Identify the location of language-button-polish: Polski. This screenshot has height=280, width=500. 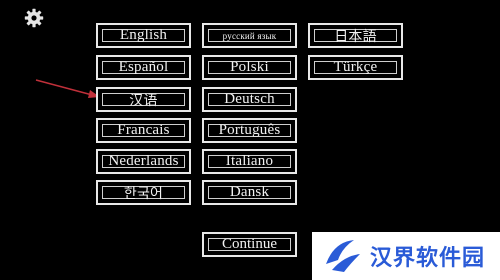
(249, 67).